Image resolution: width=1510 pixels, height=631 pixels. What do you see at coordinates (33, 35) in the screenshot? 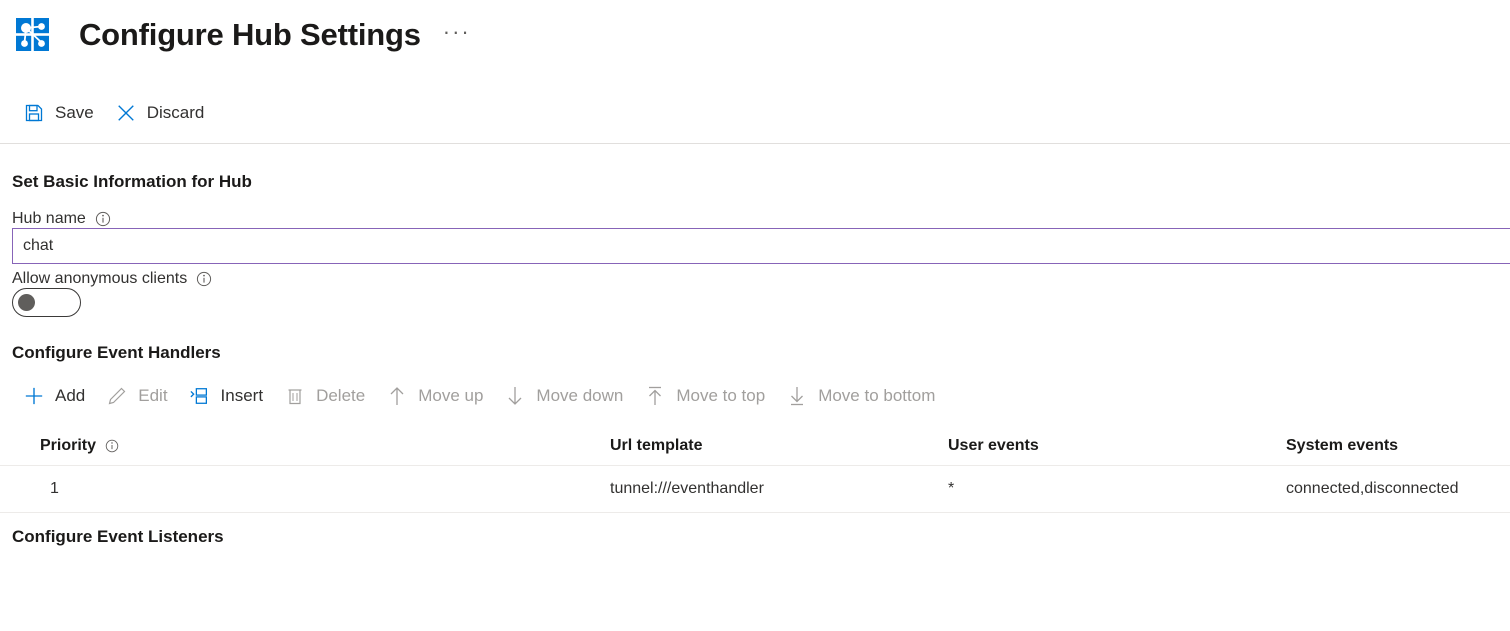
I see `azure-web-pubsub-icon` at bounding box center [33, 35].